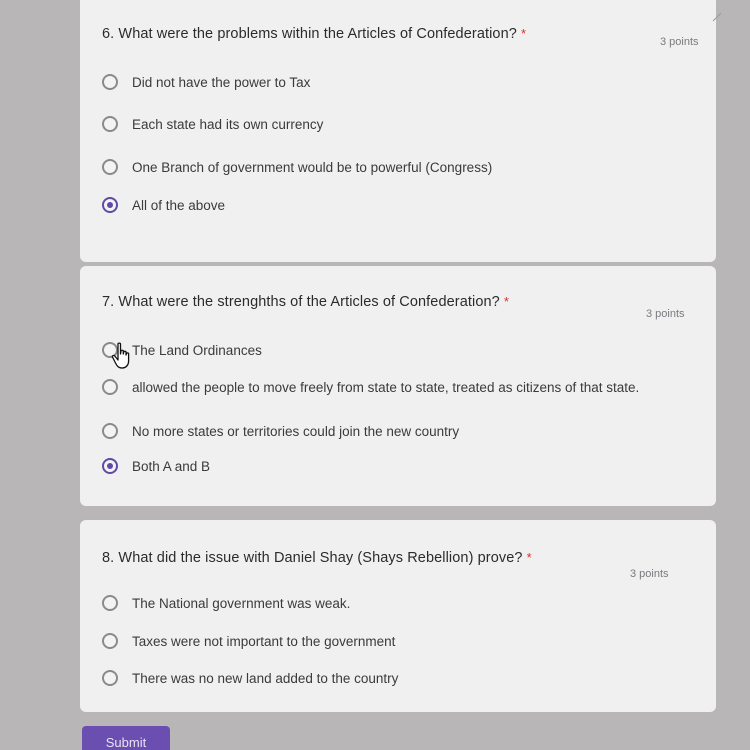 This screenshot has height=750, width=750. What do you see at coordinates (665, 314) in the screenshot?
I see `question-7-points: 3 points` at bounding box center [665, 314].